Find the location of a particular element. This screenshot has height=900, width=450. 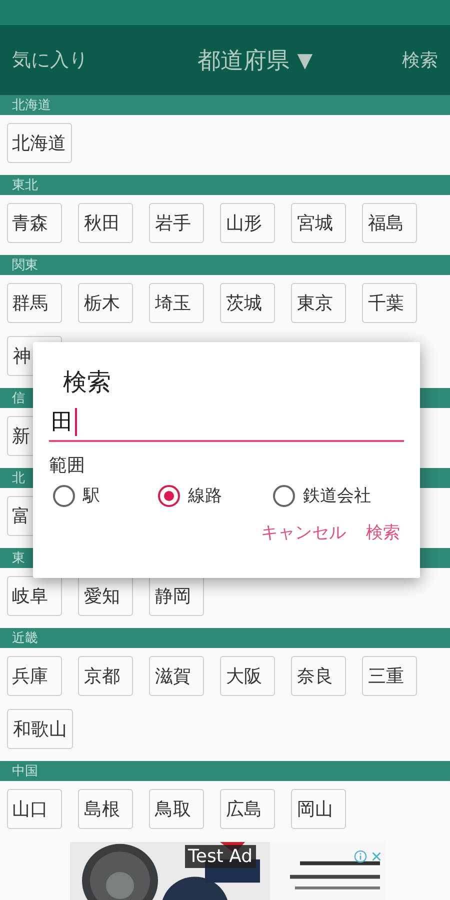

region-title: 中国 is located at coordinates (25, 771).